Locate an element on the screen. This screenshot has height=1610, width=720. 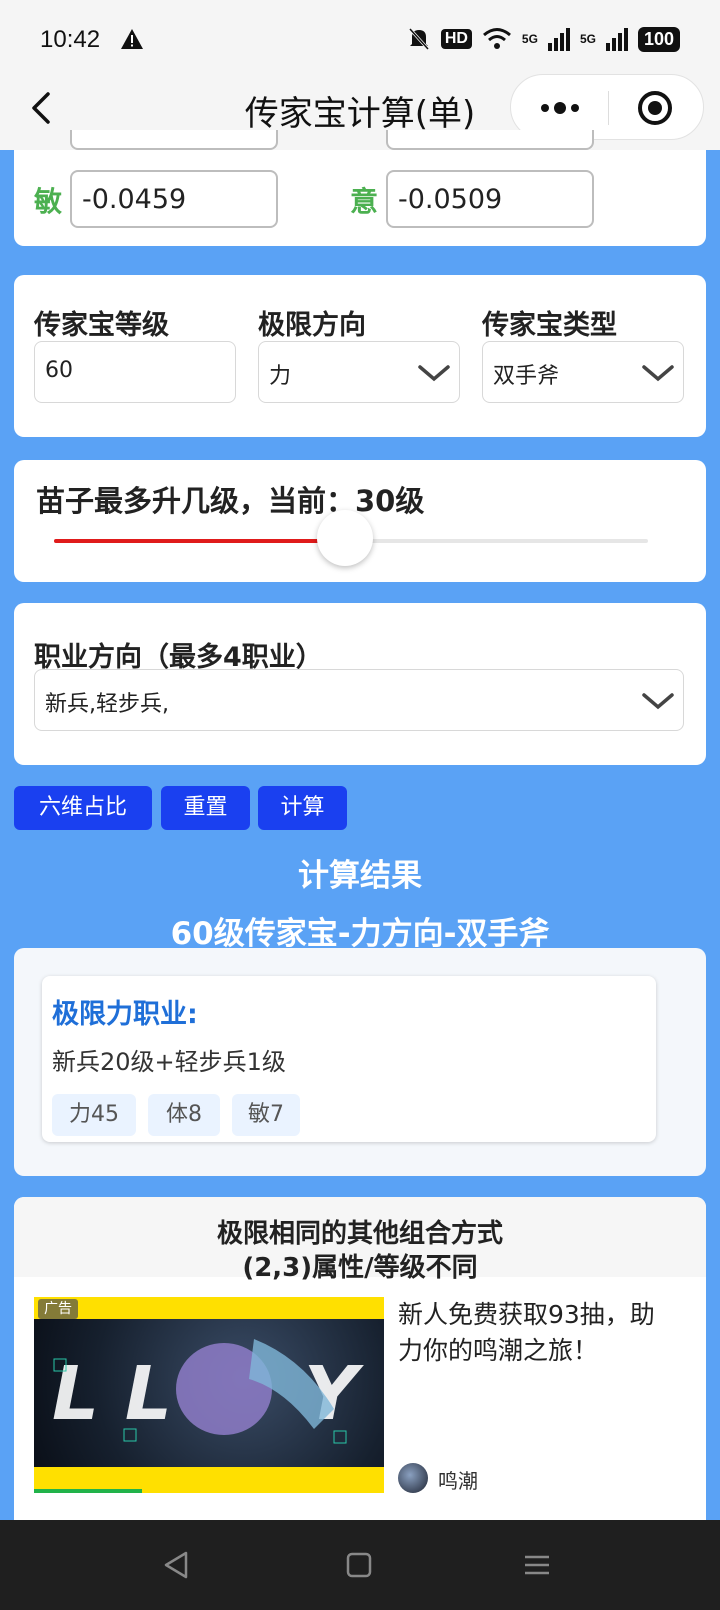
mute-icon is located at coordinates (418, 39).